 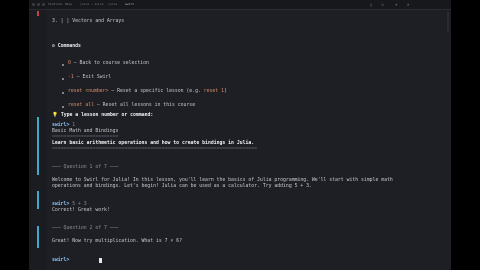 What do you see at coordinates (396, 4) in the screenshot?
I see `add-icon: +` at bounding box center [396, 4].